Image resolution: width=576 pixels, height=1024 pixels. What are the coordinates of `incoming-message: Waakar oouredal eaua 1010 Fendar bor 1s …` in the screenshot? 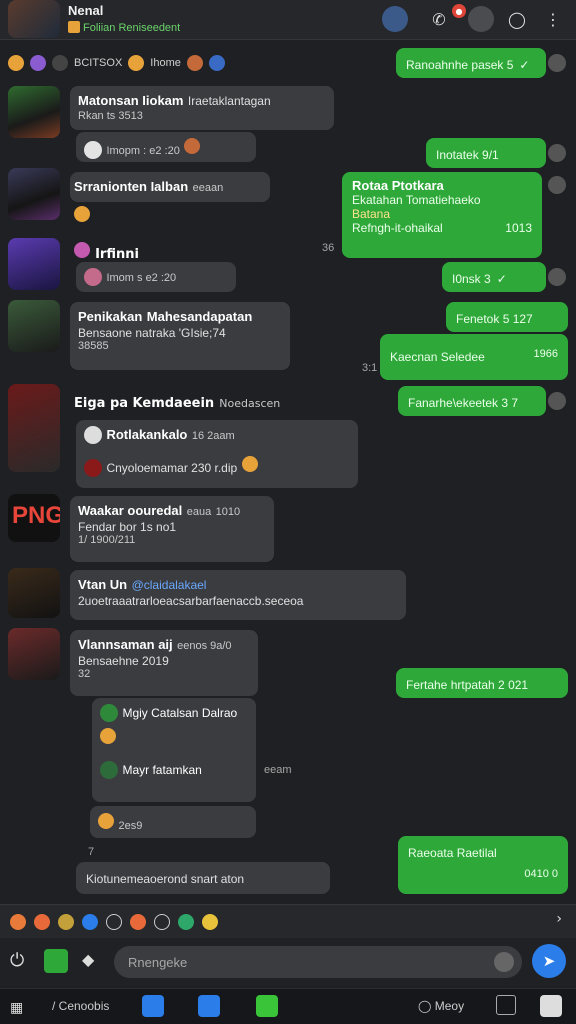 It's located at (172, 529).